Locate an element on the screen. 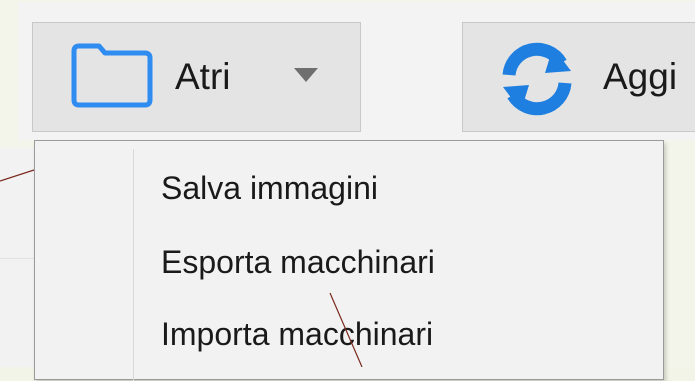 The image size is (695, 381). annotation-line-bottom is located at coordinates (346, 329).